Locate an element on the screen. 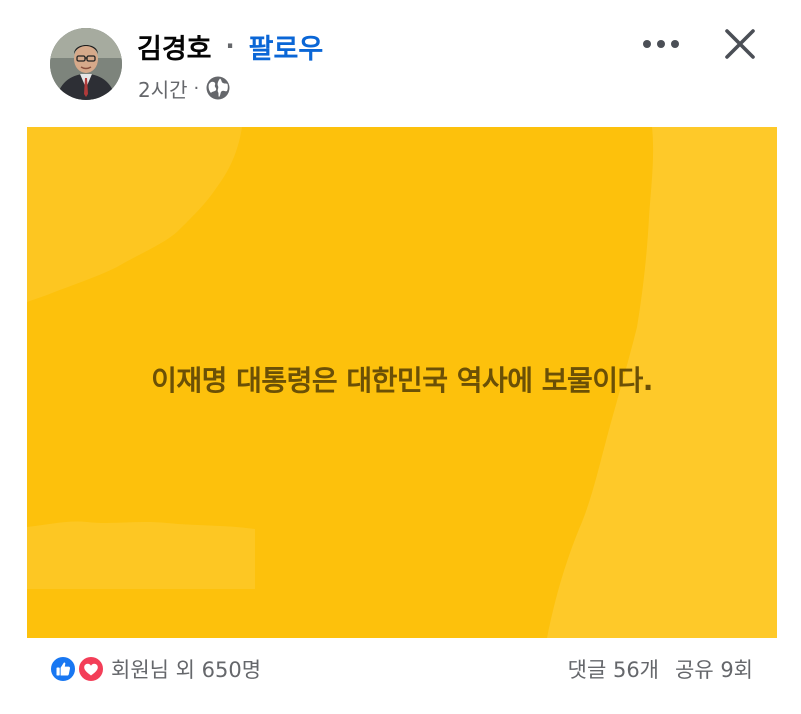 This screenshot has width=801, height=714. avatar-image is located at coordinates (86, 64).